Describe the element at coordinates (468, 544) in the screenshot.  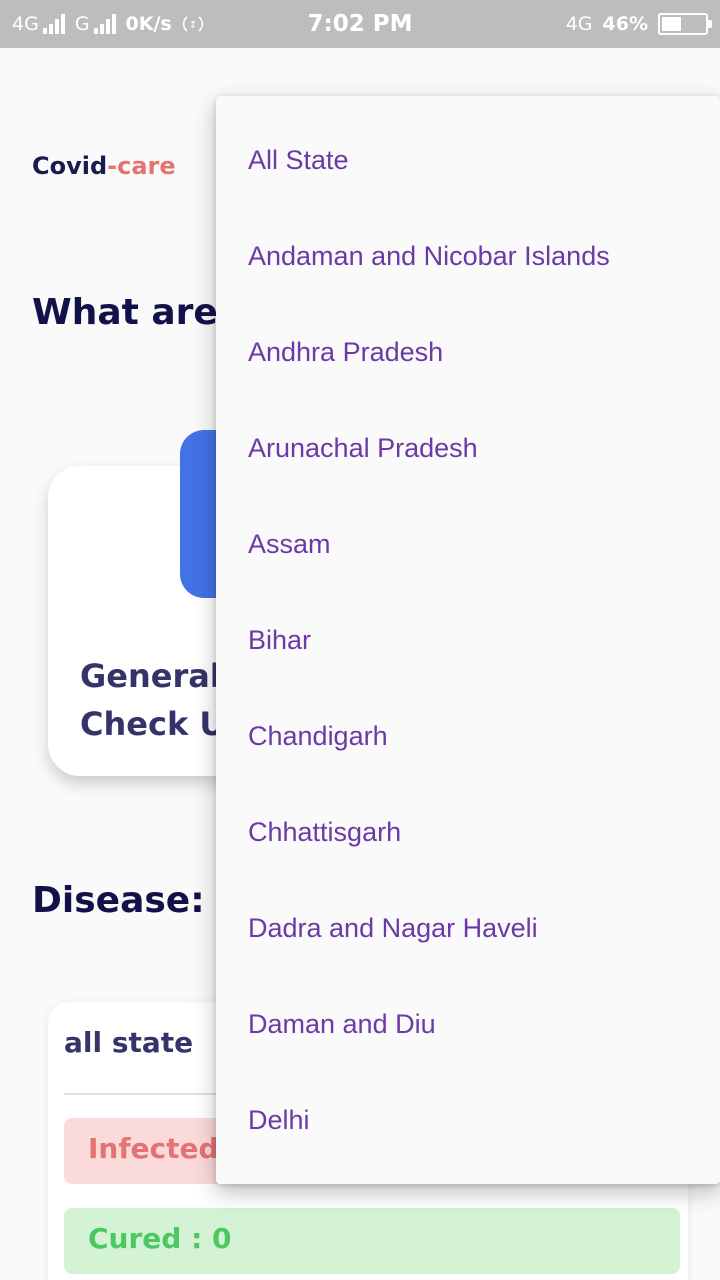
I see `dropdown-item-assam: Assam` at that location.